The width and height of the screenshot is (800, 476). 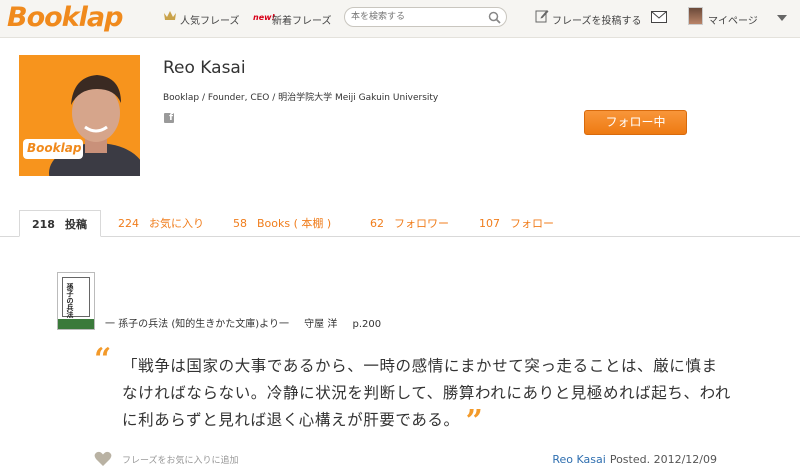 What do you see at coordinates (180, 459) in the screenshot?
I see `add-favorite-link: フレーズをお気に入りに追加` at bounding box center [180, 459].